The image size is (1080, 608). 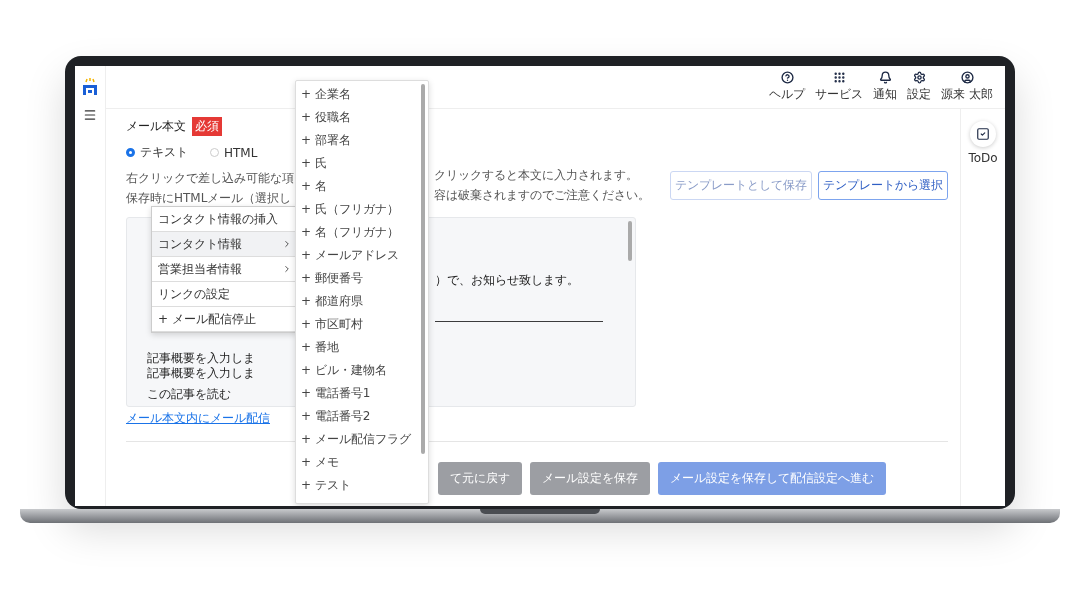 What do you see at coordinates (157, 152) in the screenshot?
I see `radio-option: テキスト` at bounding box center [157, 152].